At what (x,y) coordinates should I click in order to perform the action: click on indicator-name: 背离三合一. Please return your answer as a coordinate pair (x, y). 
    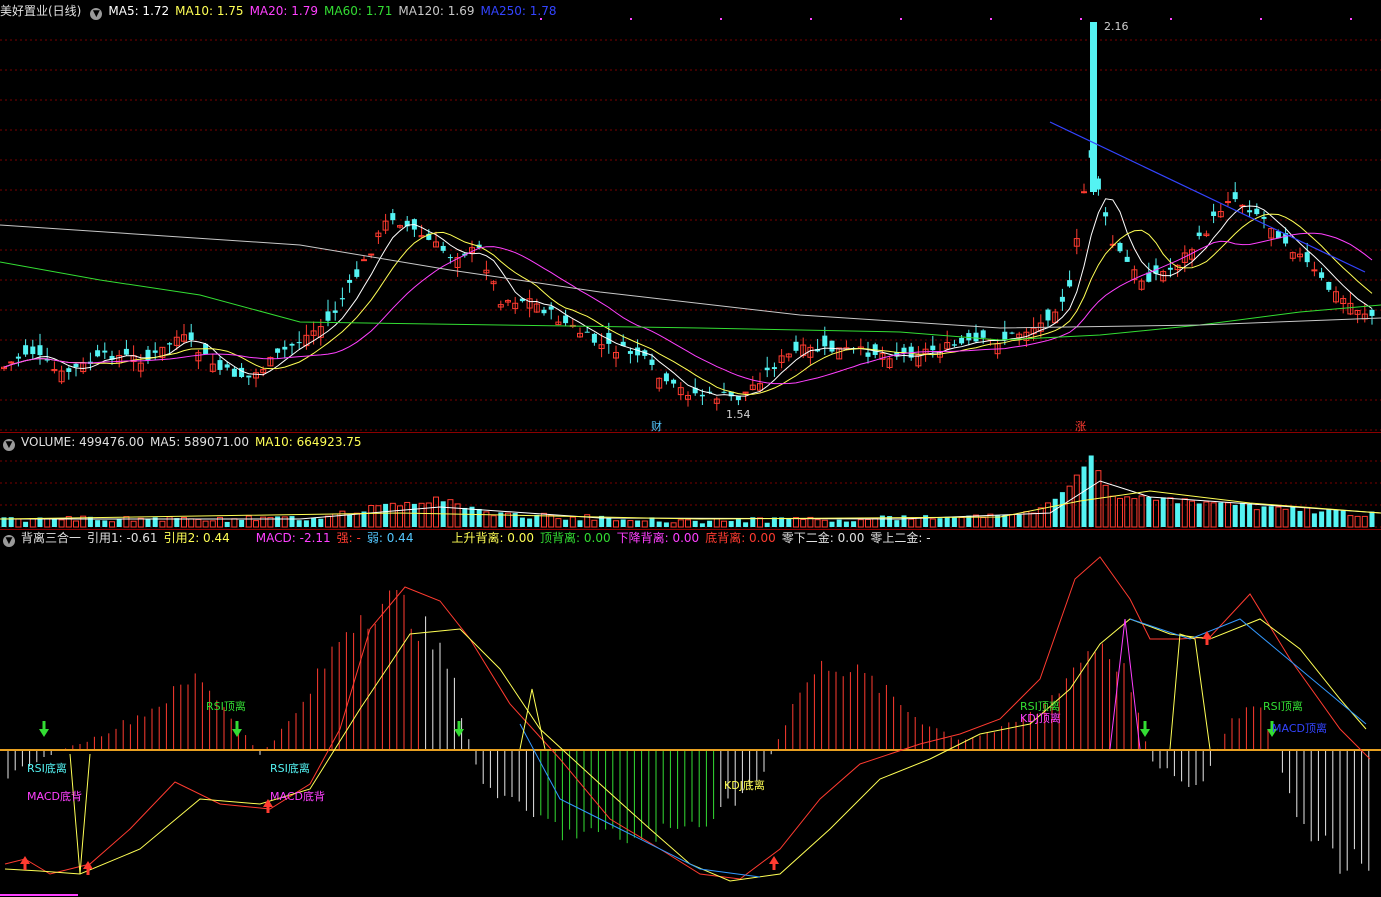
    Looking at the image, I should click on (51, 538).